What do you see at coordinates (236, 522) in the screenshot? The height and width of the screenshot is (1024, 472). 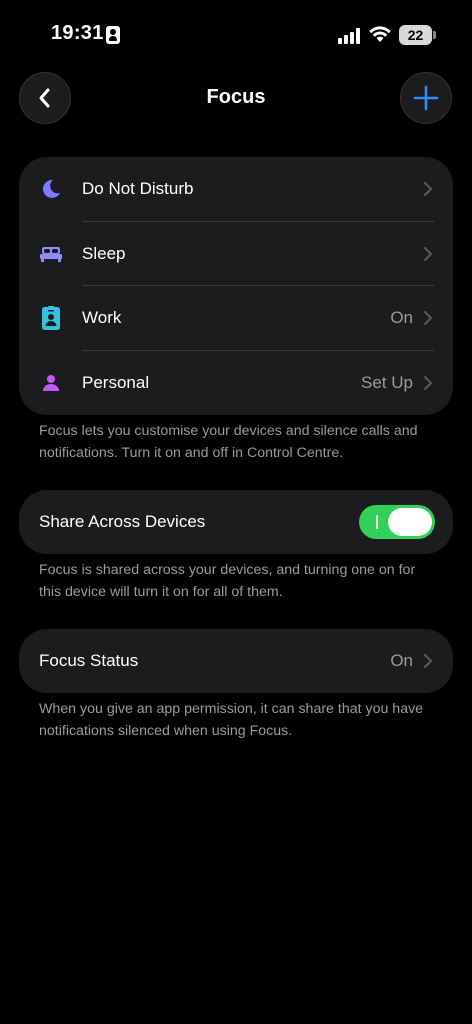 I see `share-across-devices-row: Share Across Devices` at bounding box center [236, 522].